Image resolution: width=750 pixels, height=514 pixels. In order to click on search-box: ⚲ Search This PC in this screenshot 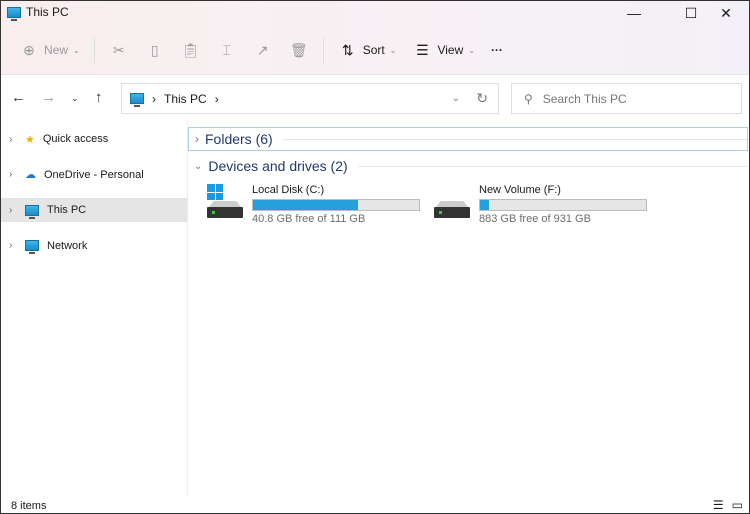, I will do `click(626, 98)`.